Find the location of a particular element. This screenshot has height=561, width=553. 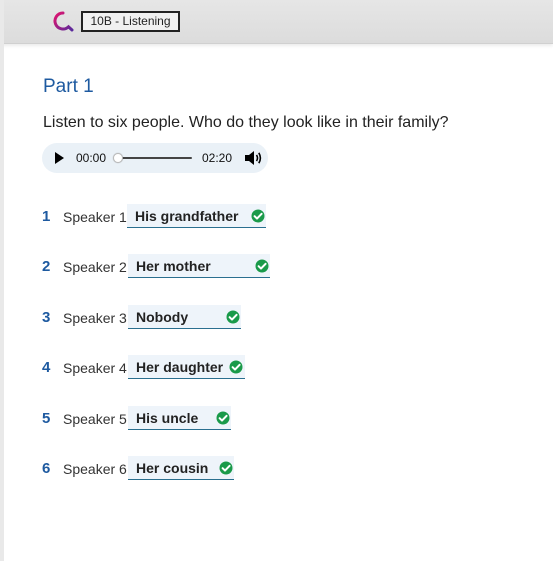

answer-field: His grandfather is located at coordinates (196, 216).